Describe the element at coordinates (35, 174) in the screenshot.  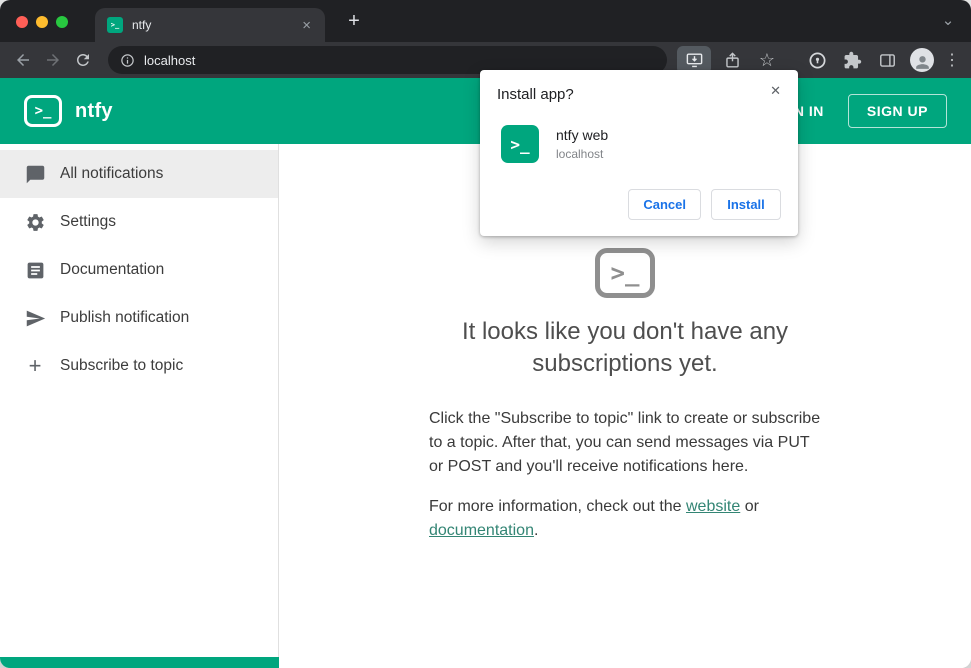
I see `chat-bubble-icon` at that location.